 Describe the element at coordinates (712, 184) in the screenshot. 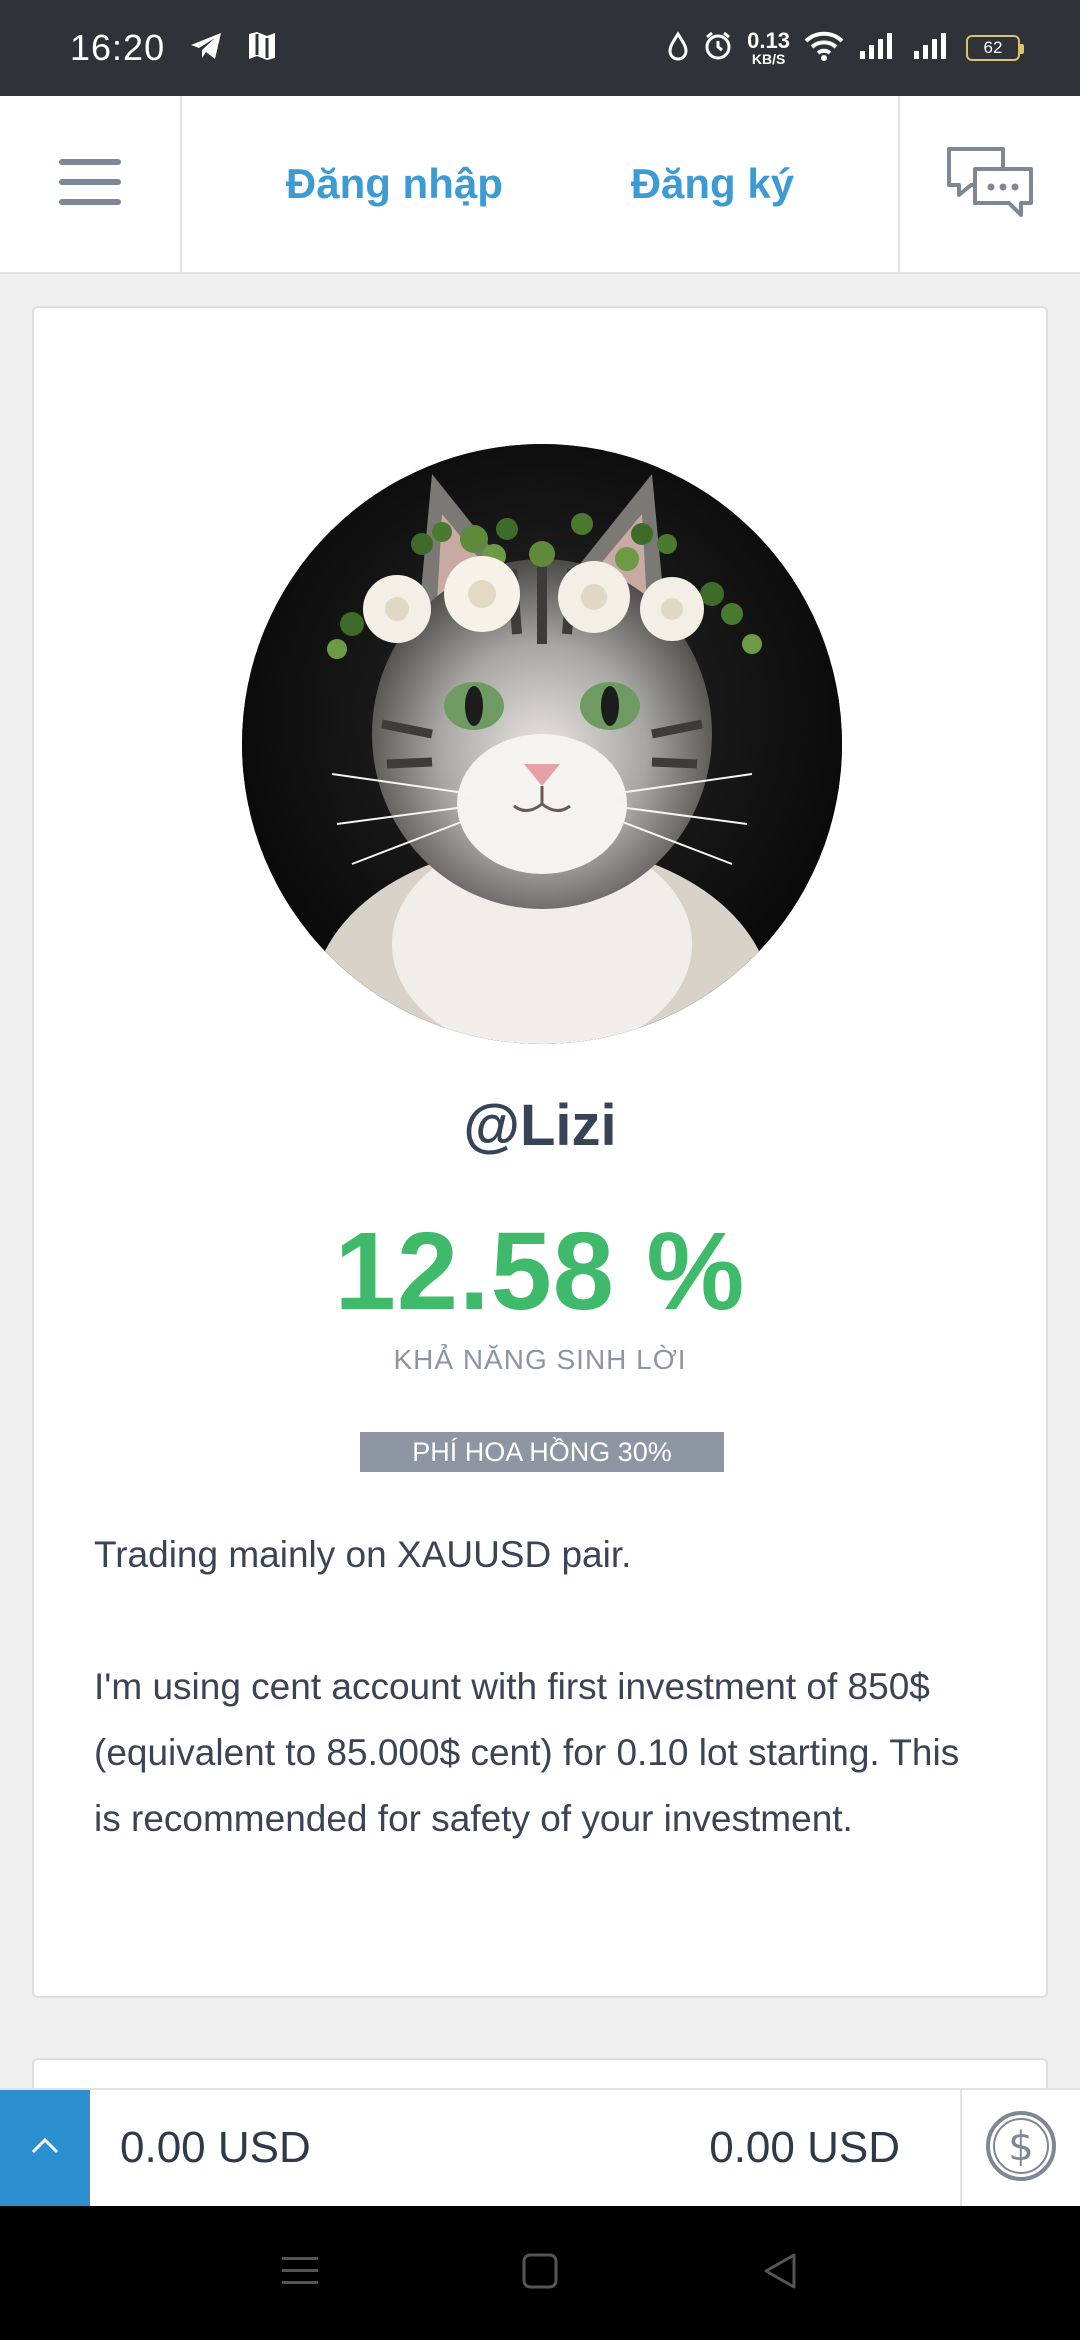

I see `register-link: Đăng ký` at that location.